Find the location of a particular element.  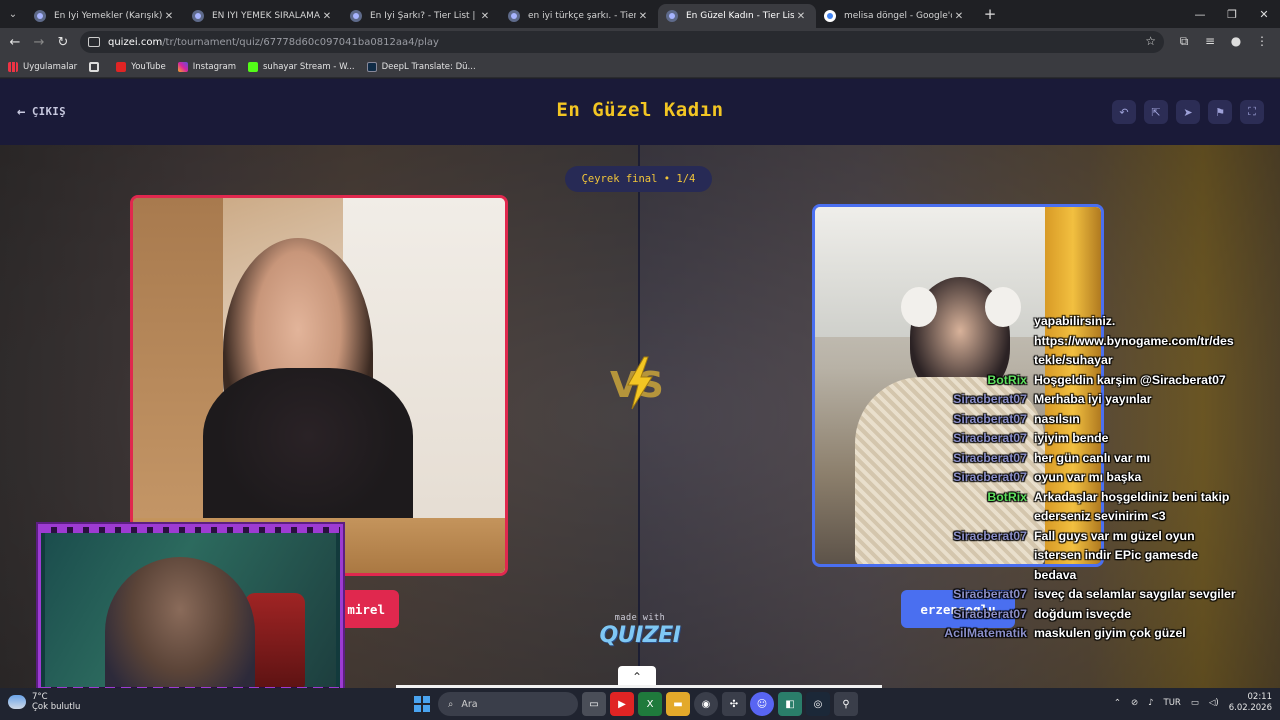

youtube-app-icon: ▶ is located at coordinates (622, 704).